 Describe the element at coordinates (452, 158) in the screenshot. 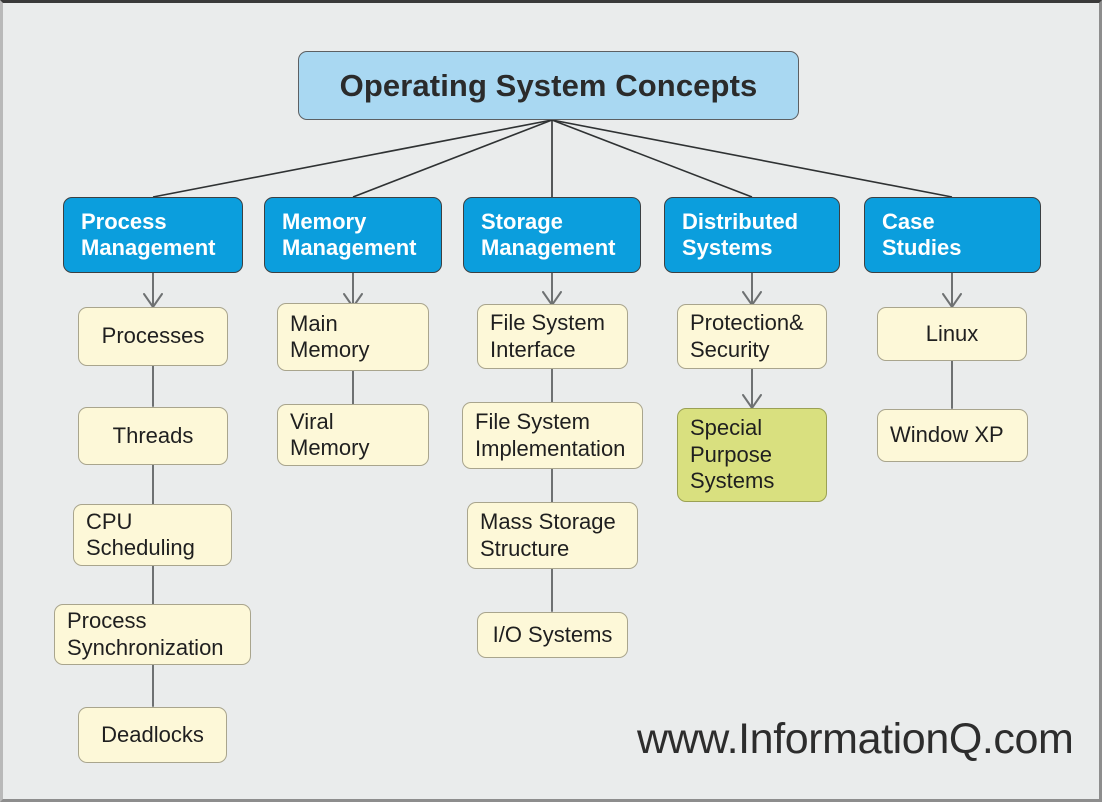

I see `edge-root-to-memory-management` at that location.